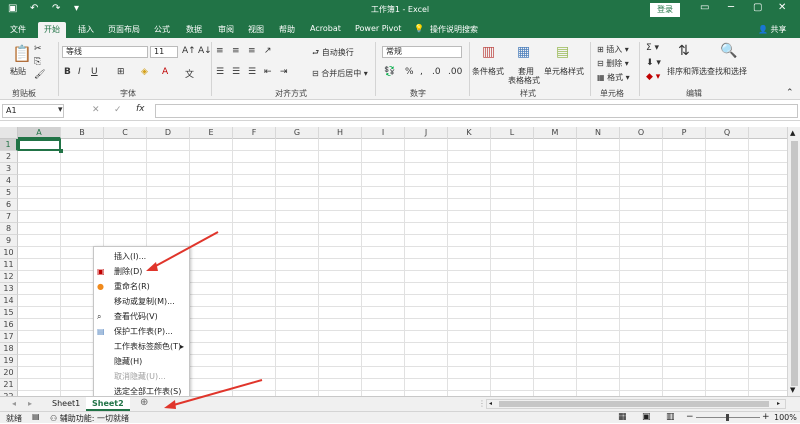 This screenshot has width=800, height=424. What do you see at coordinates (185, 250) in the screenshot?
I see `arrow-to-delete` at bounding box center [185, 250].